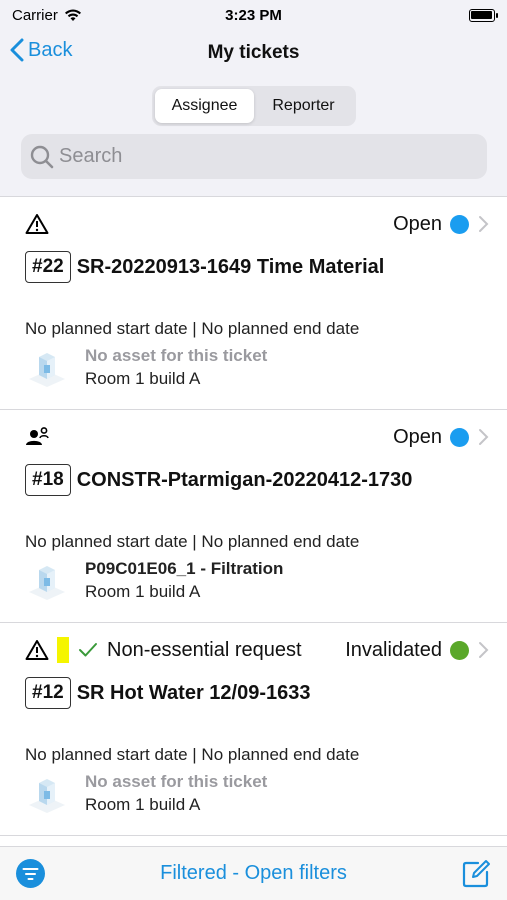 The width and height of the screenshot is (507, 900). I want to click on page-title: My tickets, so click(253, 52).